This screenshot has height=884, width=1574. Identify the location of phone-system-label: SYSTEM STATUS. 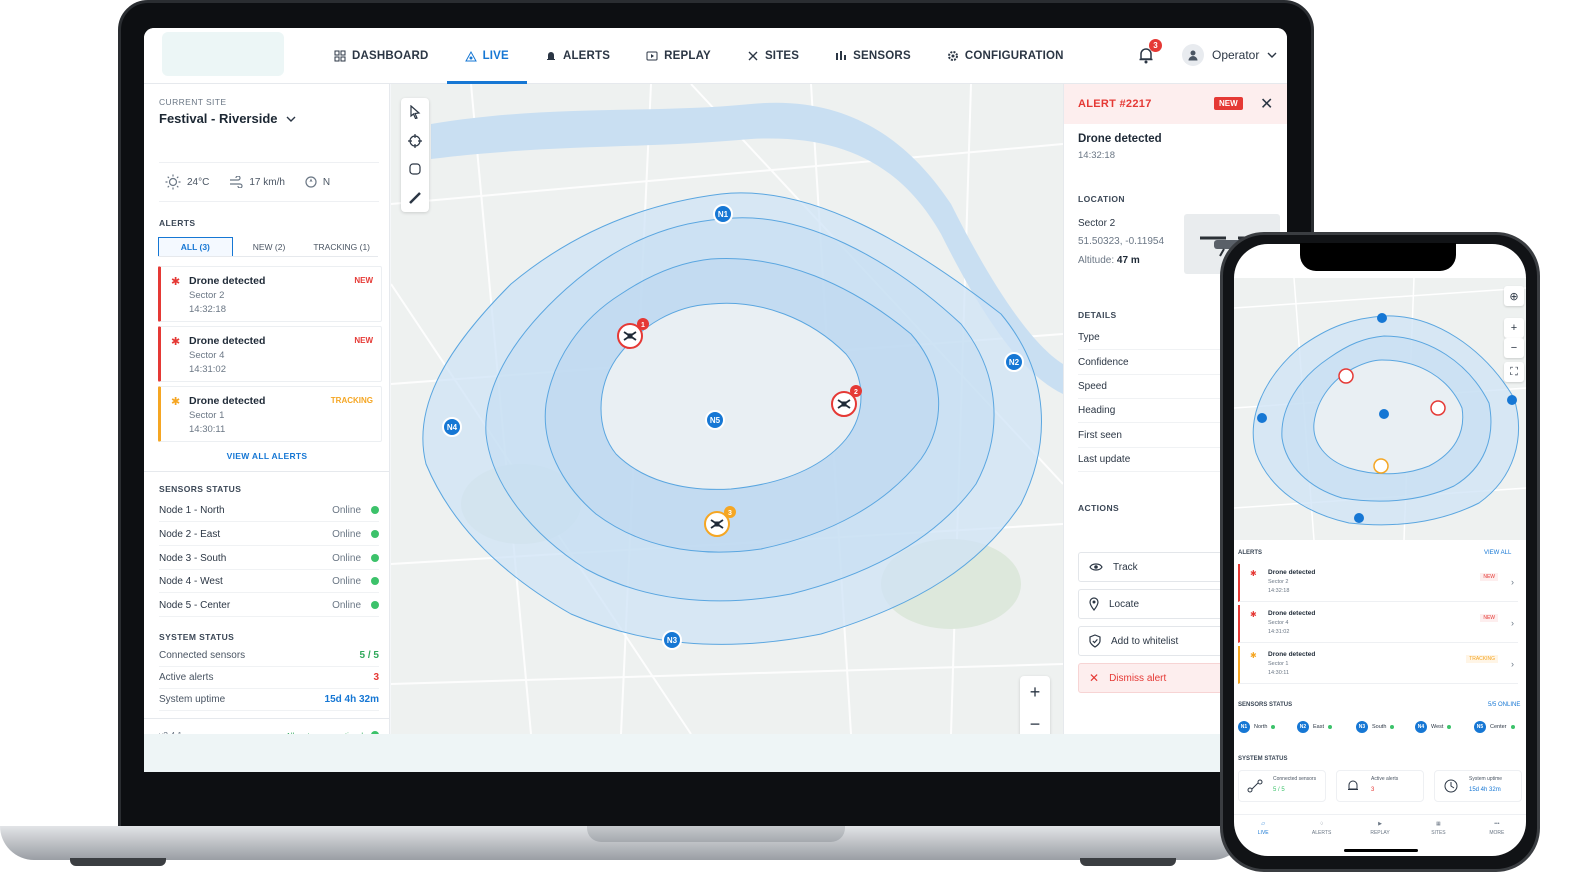
(1263, 759).